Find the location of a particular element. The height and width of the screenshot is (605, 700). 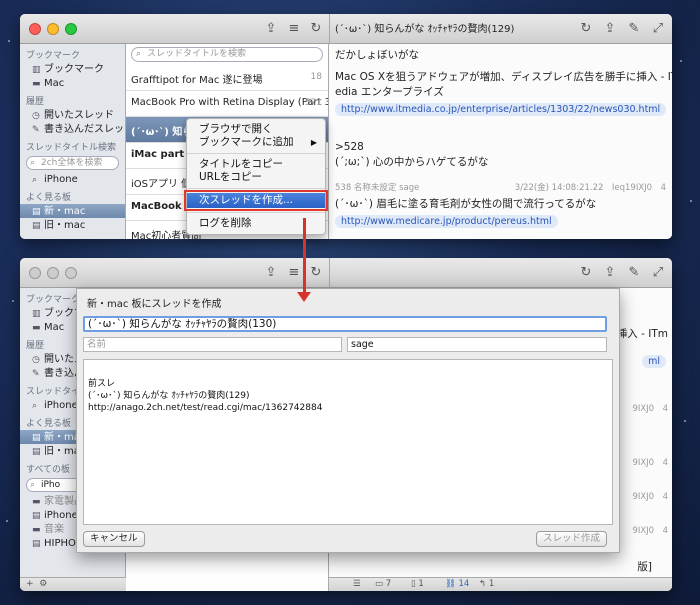

plus-icon: + is located at coordinates (30, 584).